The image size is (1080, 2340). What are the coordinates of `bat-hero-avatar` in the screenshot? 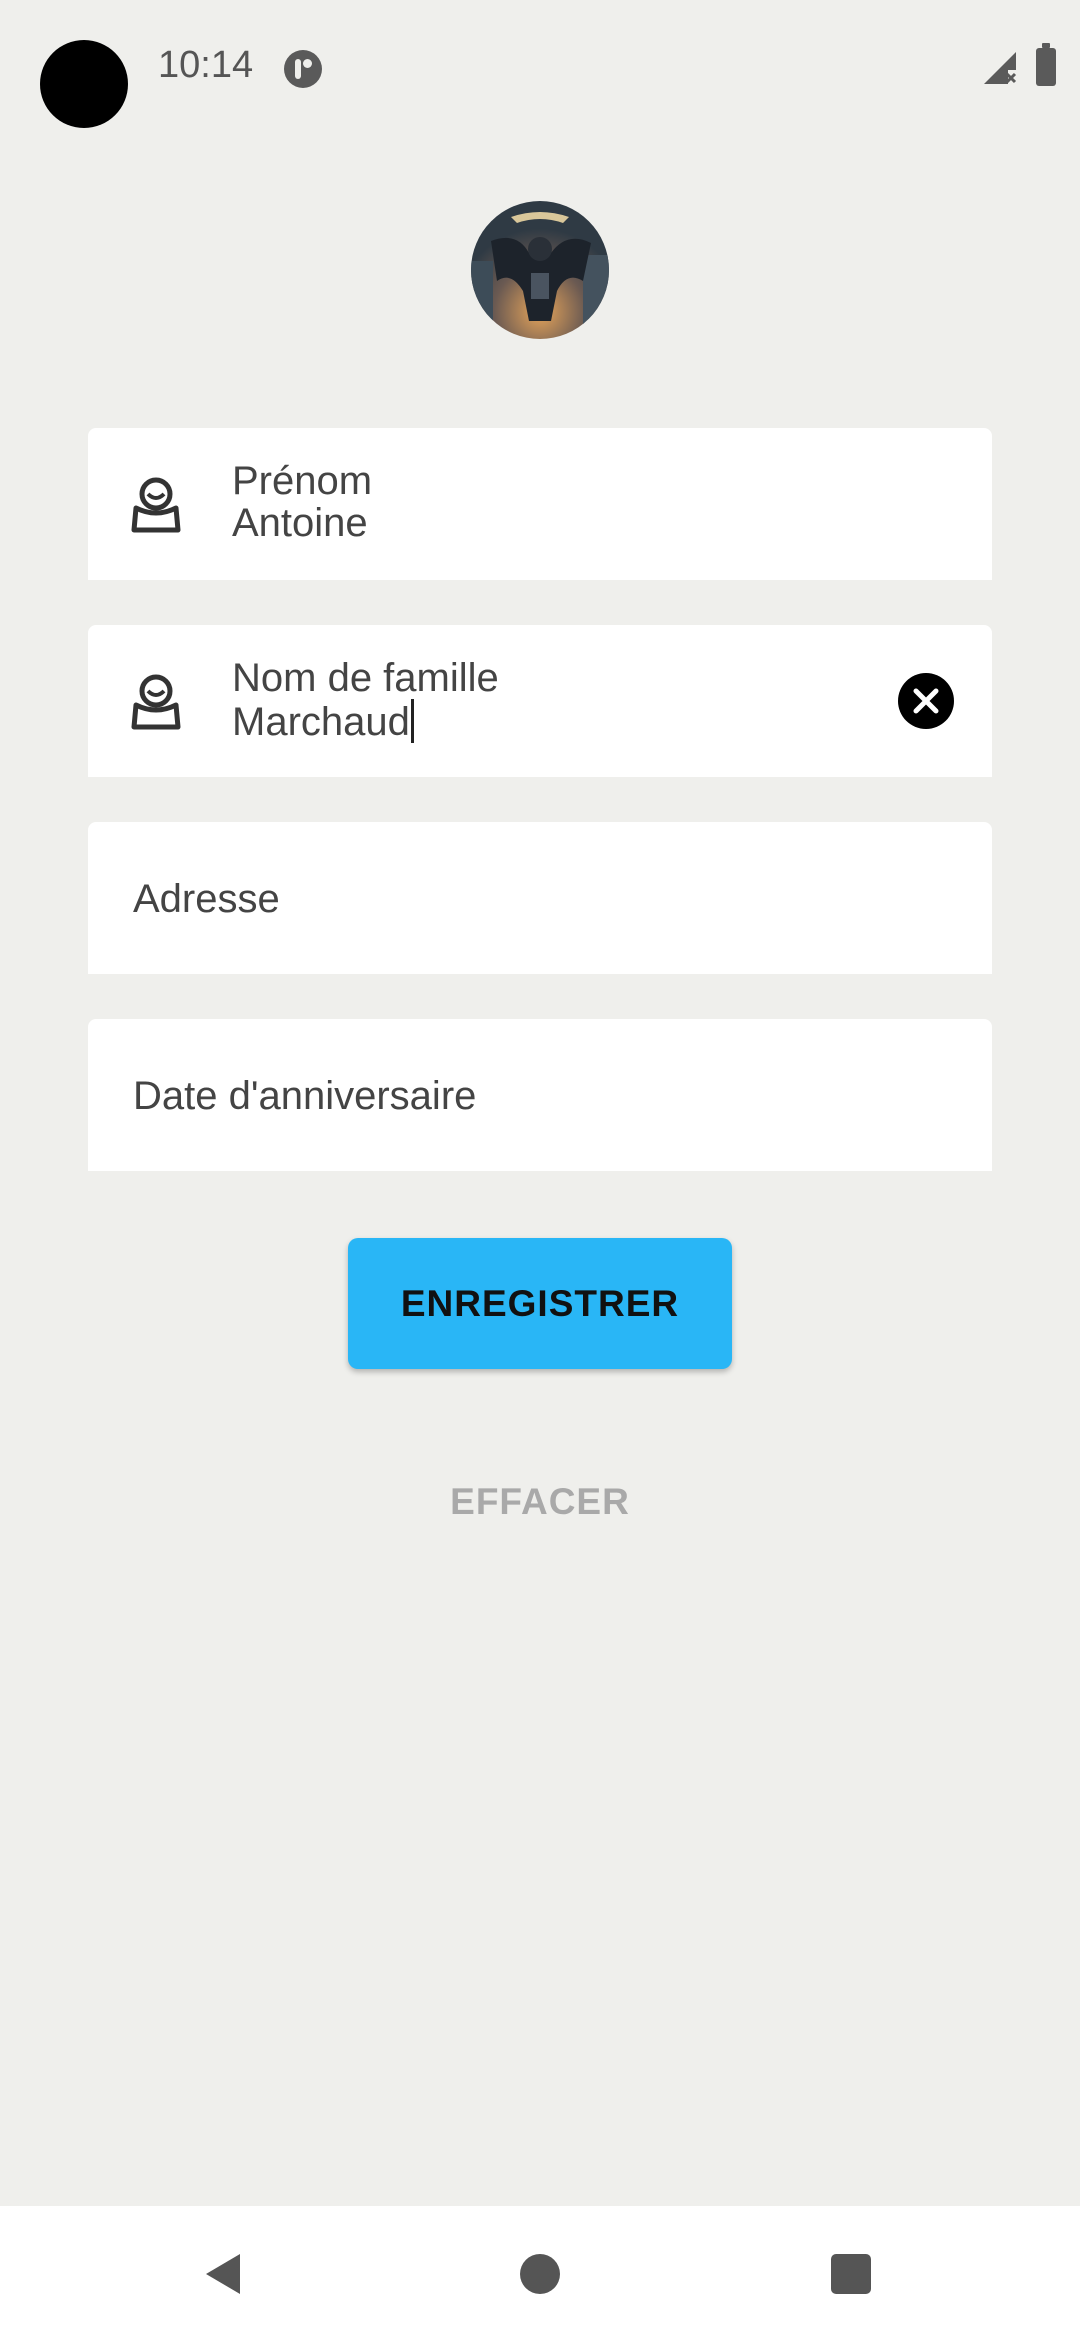 It's located at (540, 270).